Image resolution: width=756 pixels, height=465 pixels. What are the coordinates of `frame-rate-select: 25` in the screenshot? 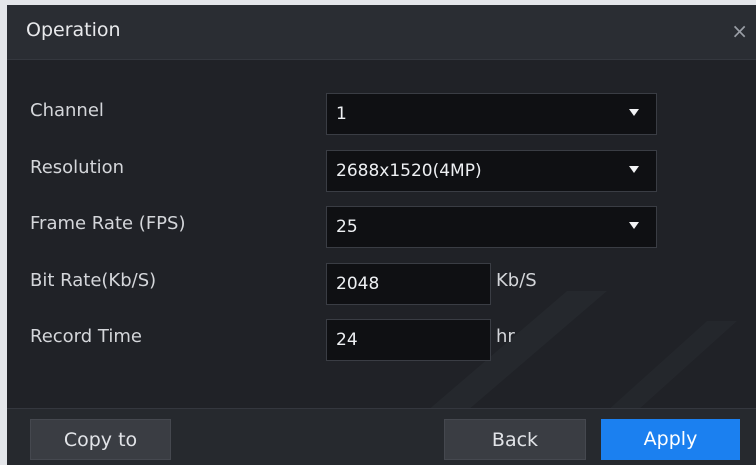 It's located at (491, 227).